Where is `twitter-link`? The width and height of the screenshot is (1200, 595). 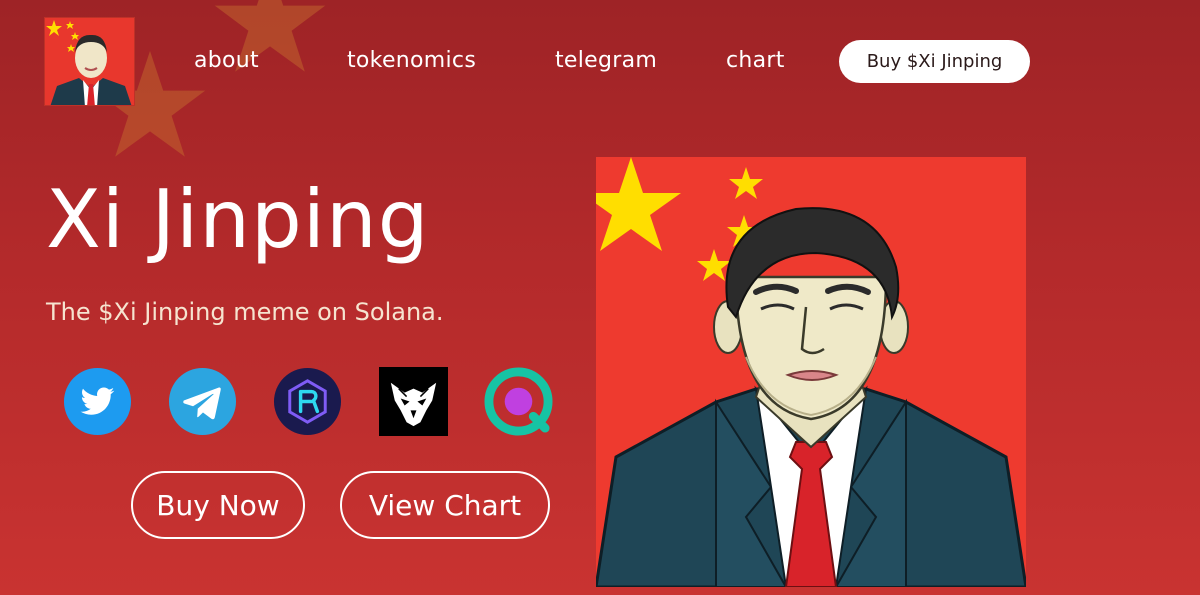 twitter-link is located at coordinates (97, 401).